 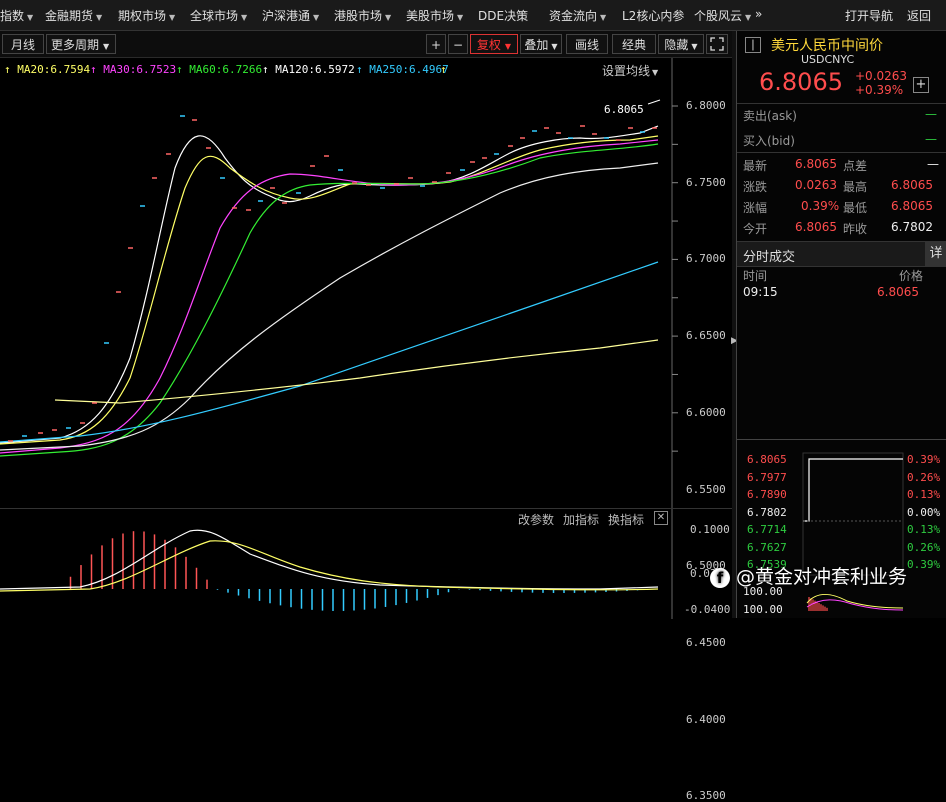 I want to click on fuquan-dropdown: 复权 ▼, so click(x=494, y=44).